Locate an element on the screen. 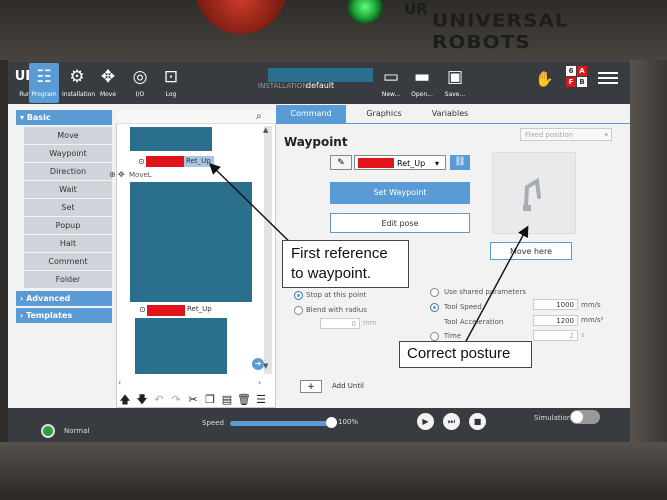 This screenshot has height=500, width=667. arrow-to-robot-preview is located at coordinates (496, 284).